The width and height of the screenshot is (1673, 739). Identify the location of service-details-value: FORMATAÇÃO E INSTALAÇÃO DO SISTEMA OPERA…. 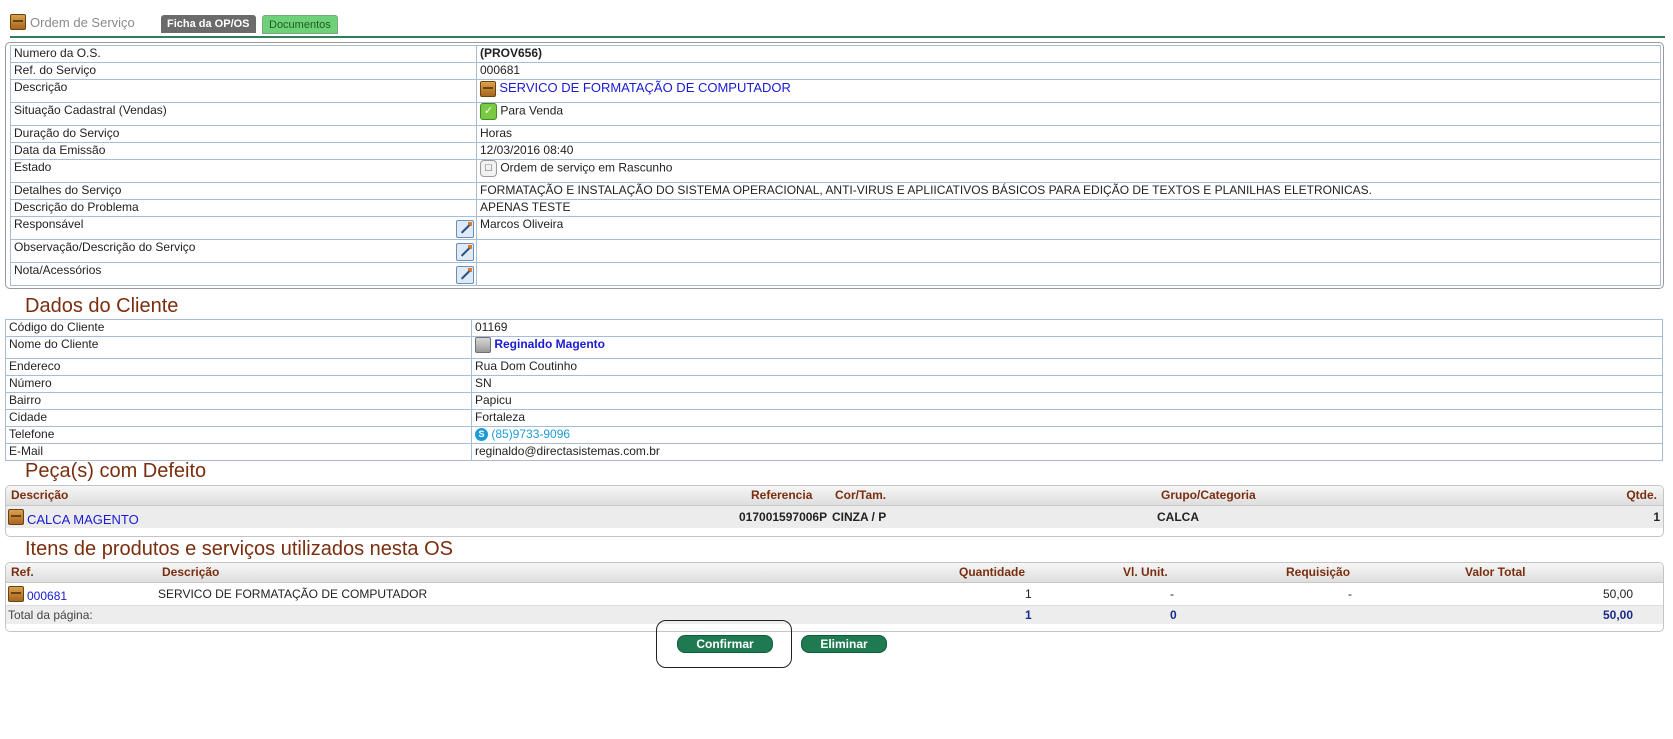
(1068, 191).